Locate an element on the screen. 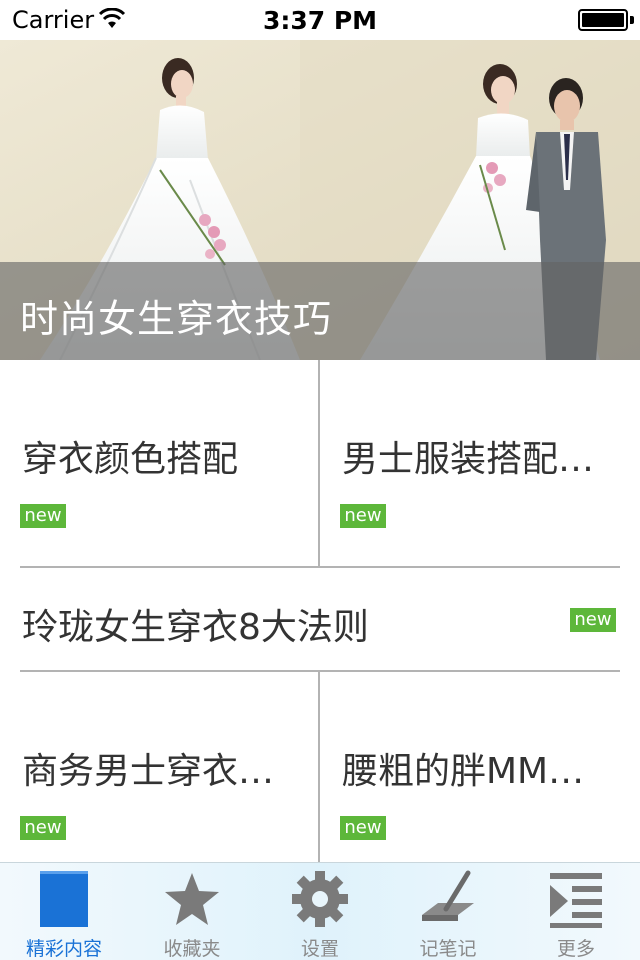 Image resolution: width=640 pixels, height=960 pixels. article-card-petite-rules: 玲珑女生穿衣8大法则 new is located at coordinates (320, 619).